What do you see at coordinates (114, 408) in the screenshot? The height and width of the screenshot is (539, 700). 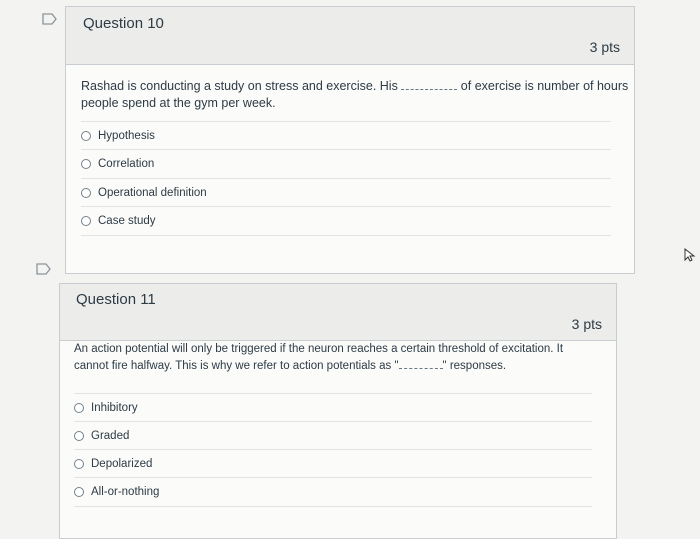 I see `answer-label: Inhibitory` at bounding box center [114, 408].